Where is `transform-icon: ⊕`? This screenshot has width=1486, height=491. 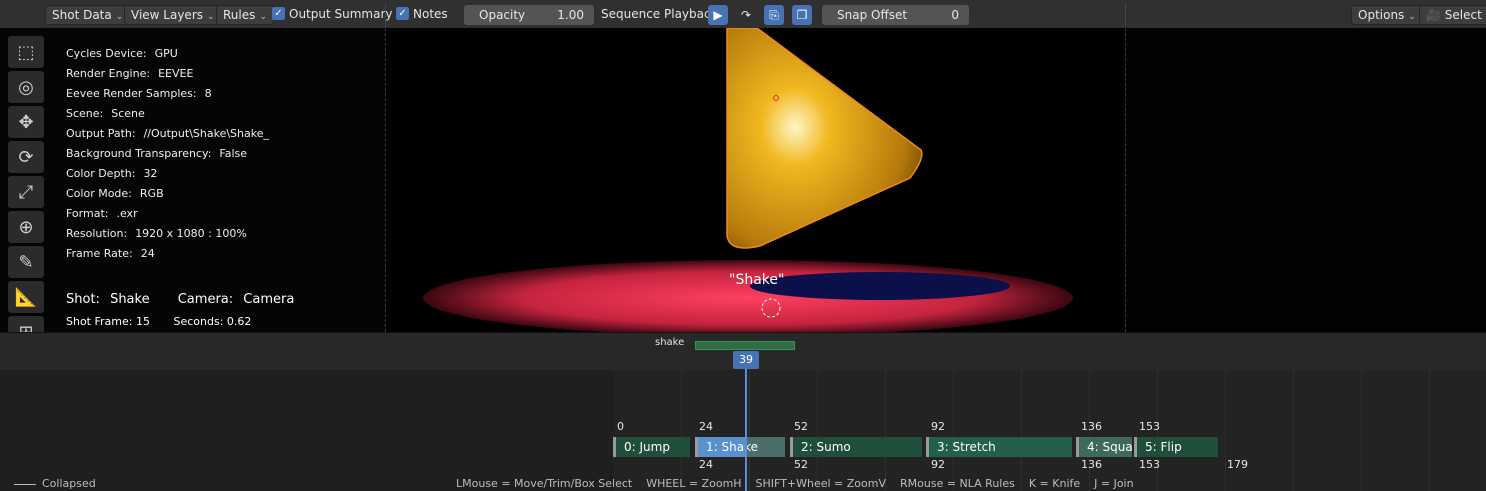 transform-icon: ⊕ is located at coordinates (26, 227).